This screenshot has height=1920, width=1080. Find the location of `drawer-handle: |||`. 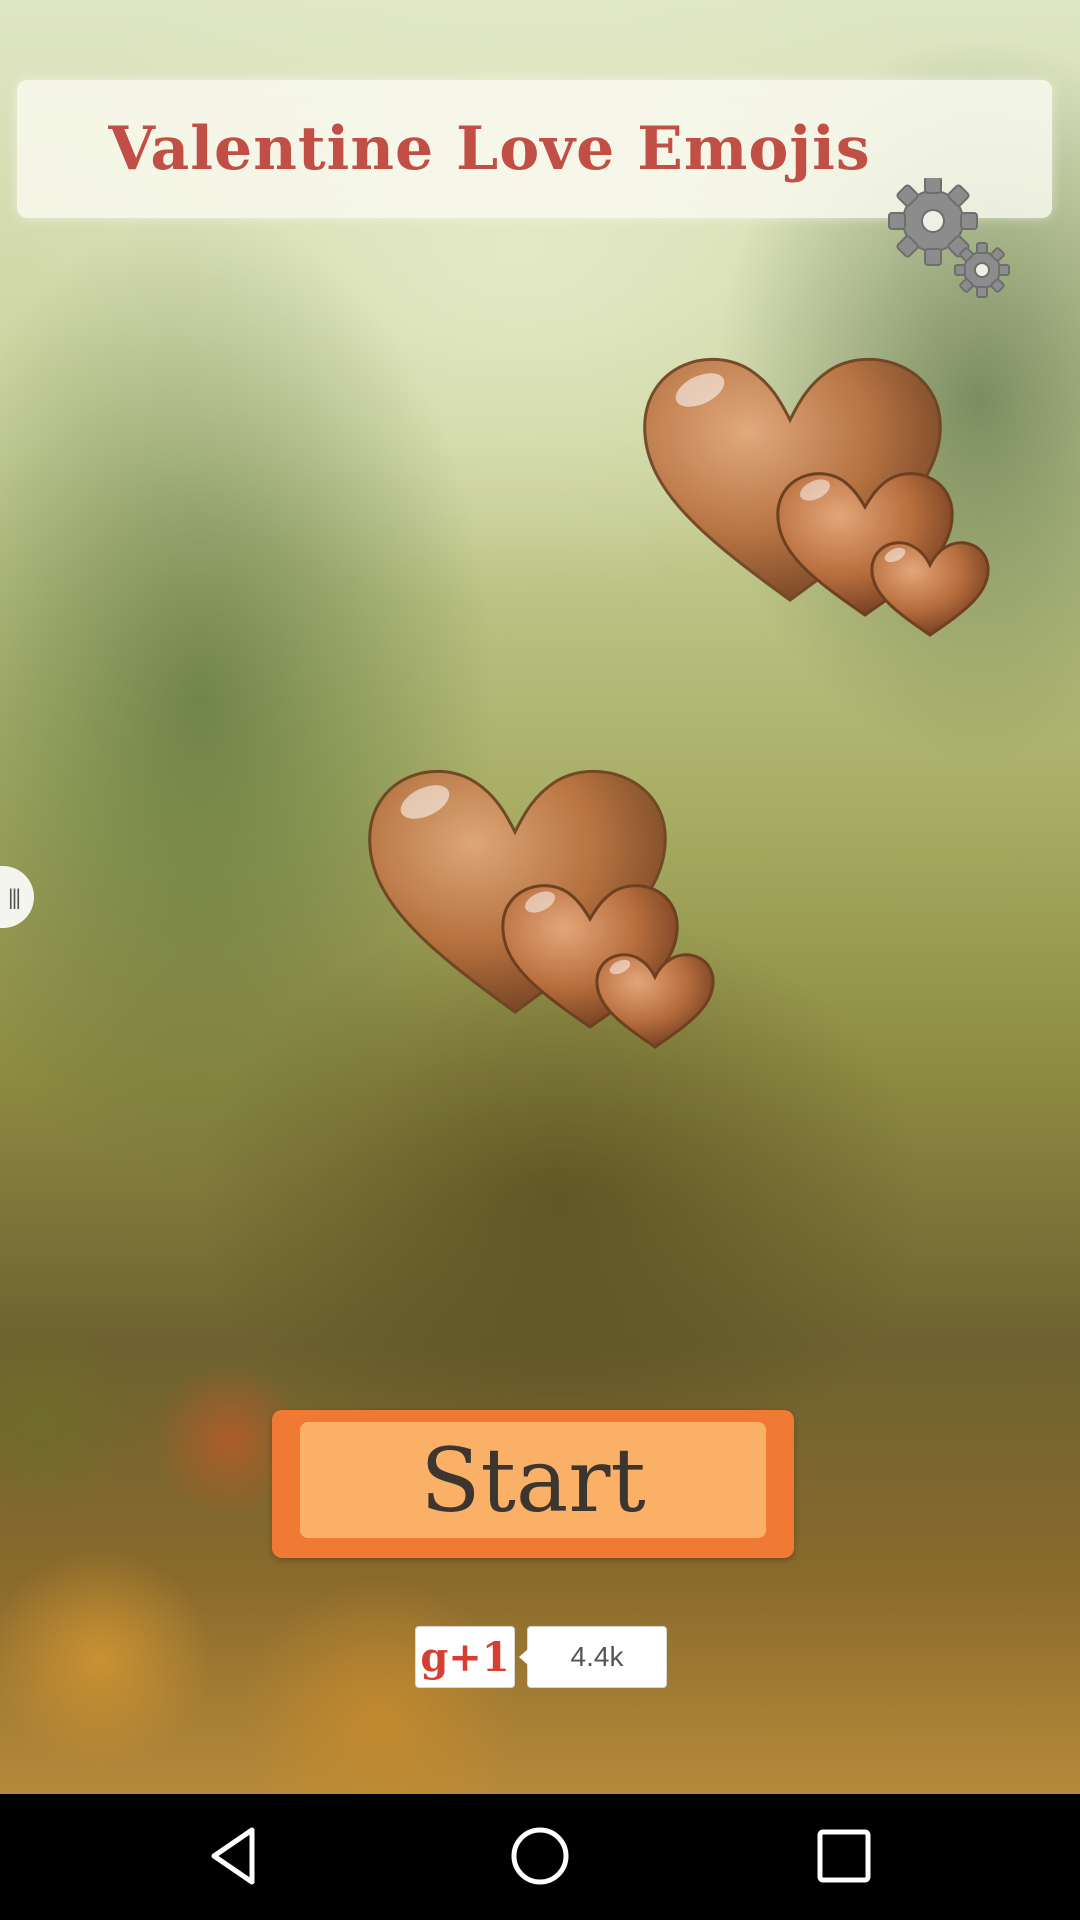

drawer-handle: ||| is located at coordinates (17, 897).